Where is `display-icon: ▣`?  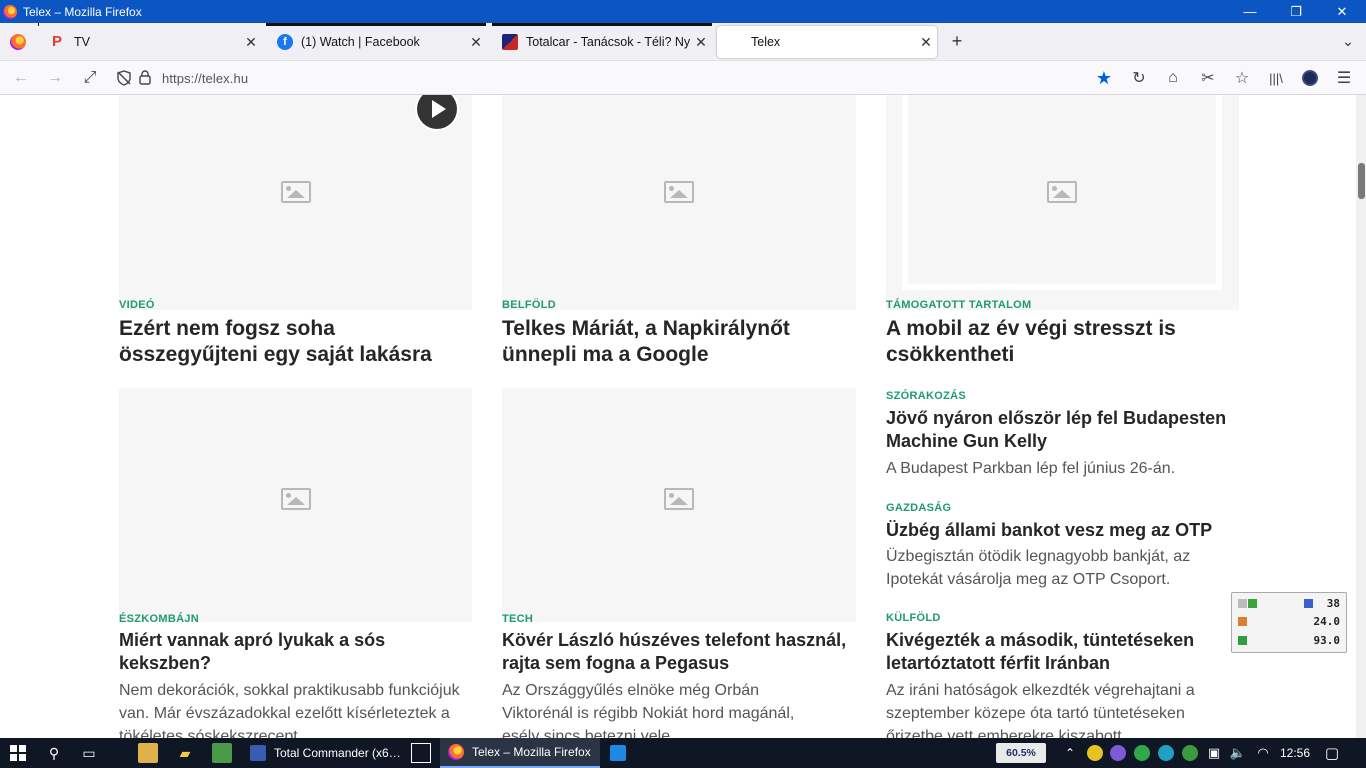
display-icon: ▣ is located at coordinates (1214, 753).